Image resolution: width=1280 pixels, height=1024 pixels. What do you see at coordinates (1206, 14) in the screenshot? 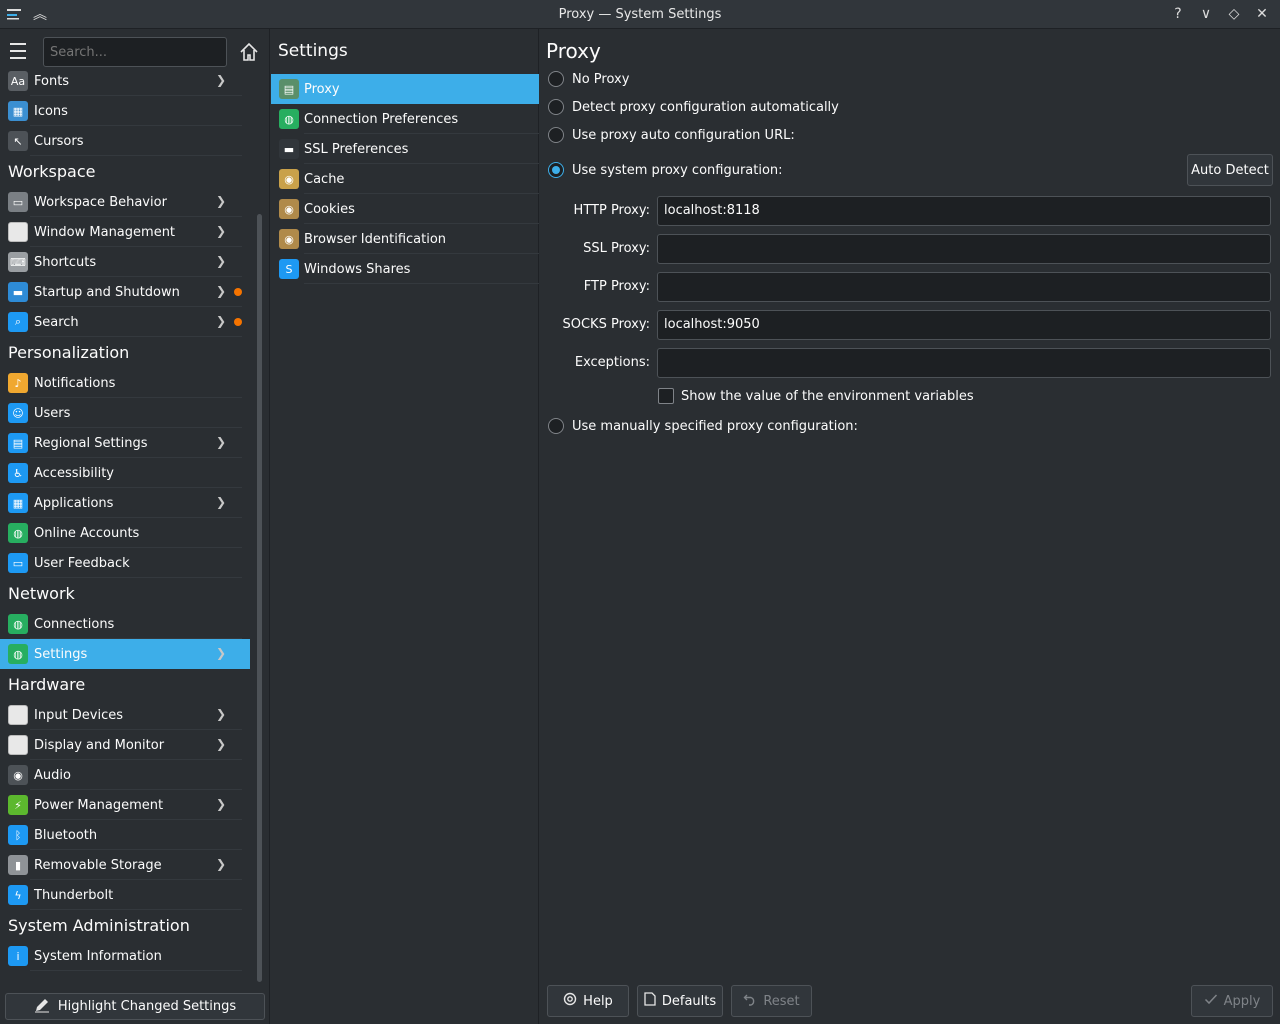
I see `minimize-icon: ∨` at bounding box center [1206, 14].